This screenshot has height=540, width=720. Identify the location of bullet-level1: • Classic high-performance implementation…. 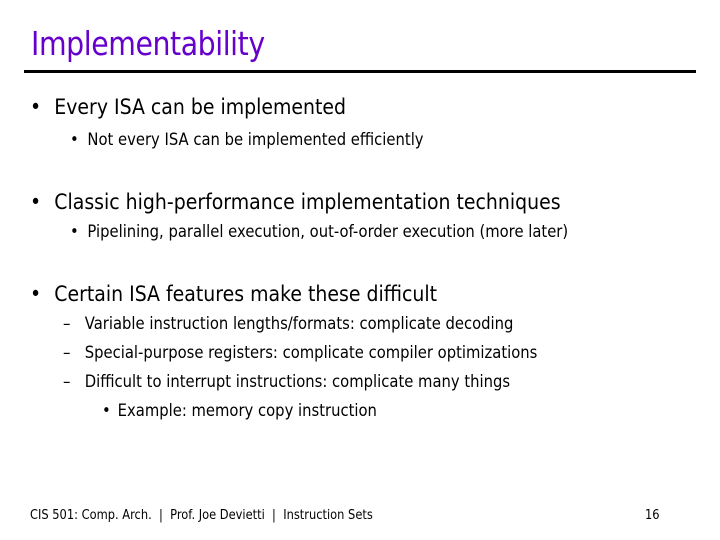
(295, 202).